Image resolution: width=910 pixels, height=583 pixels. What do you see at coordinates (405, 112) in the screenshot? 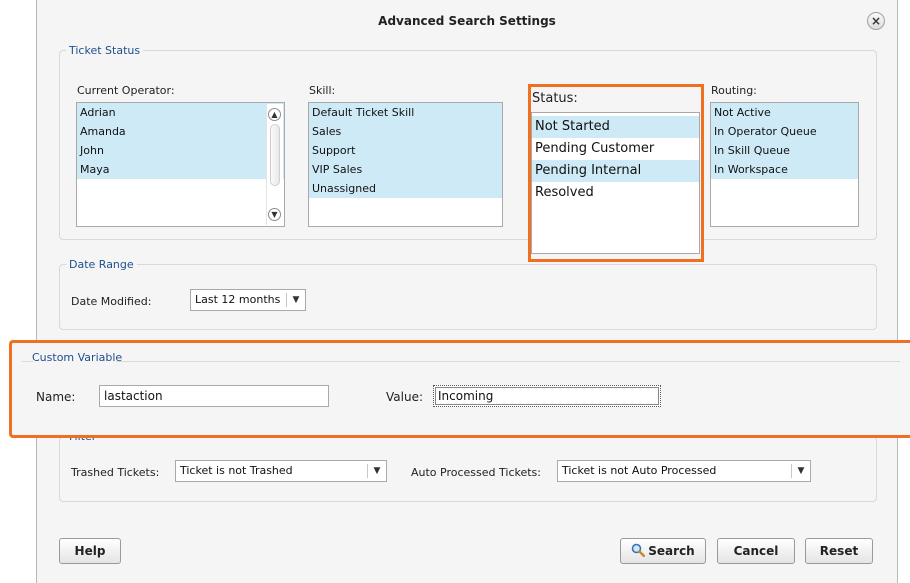
I see `list-item: Default Ticket Skill` at bounding box center [405, 112].